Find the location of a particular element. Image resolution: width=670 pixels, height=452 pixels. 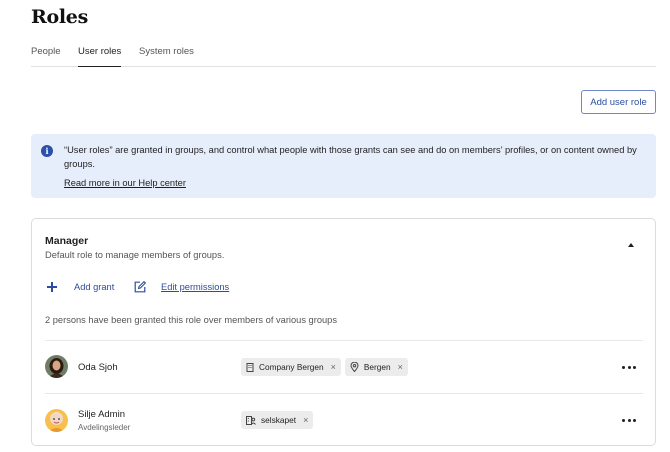

grant-row: Oda Sjoh Company Bergen × Bergen × is located at coordinates (344, 366).